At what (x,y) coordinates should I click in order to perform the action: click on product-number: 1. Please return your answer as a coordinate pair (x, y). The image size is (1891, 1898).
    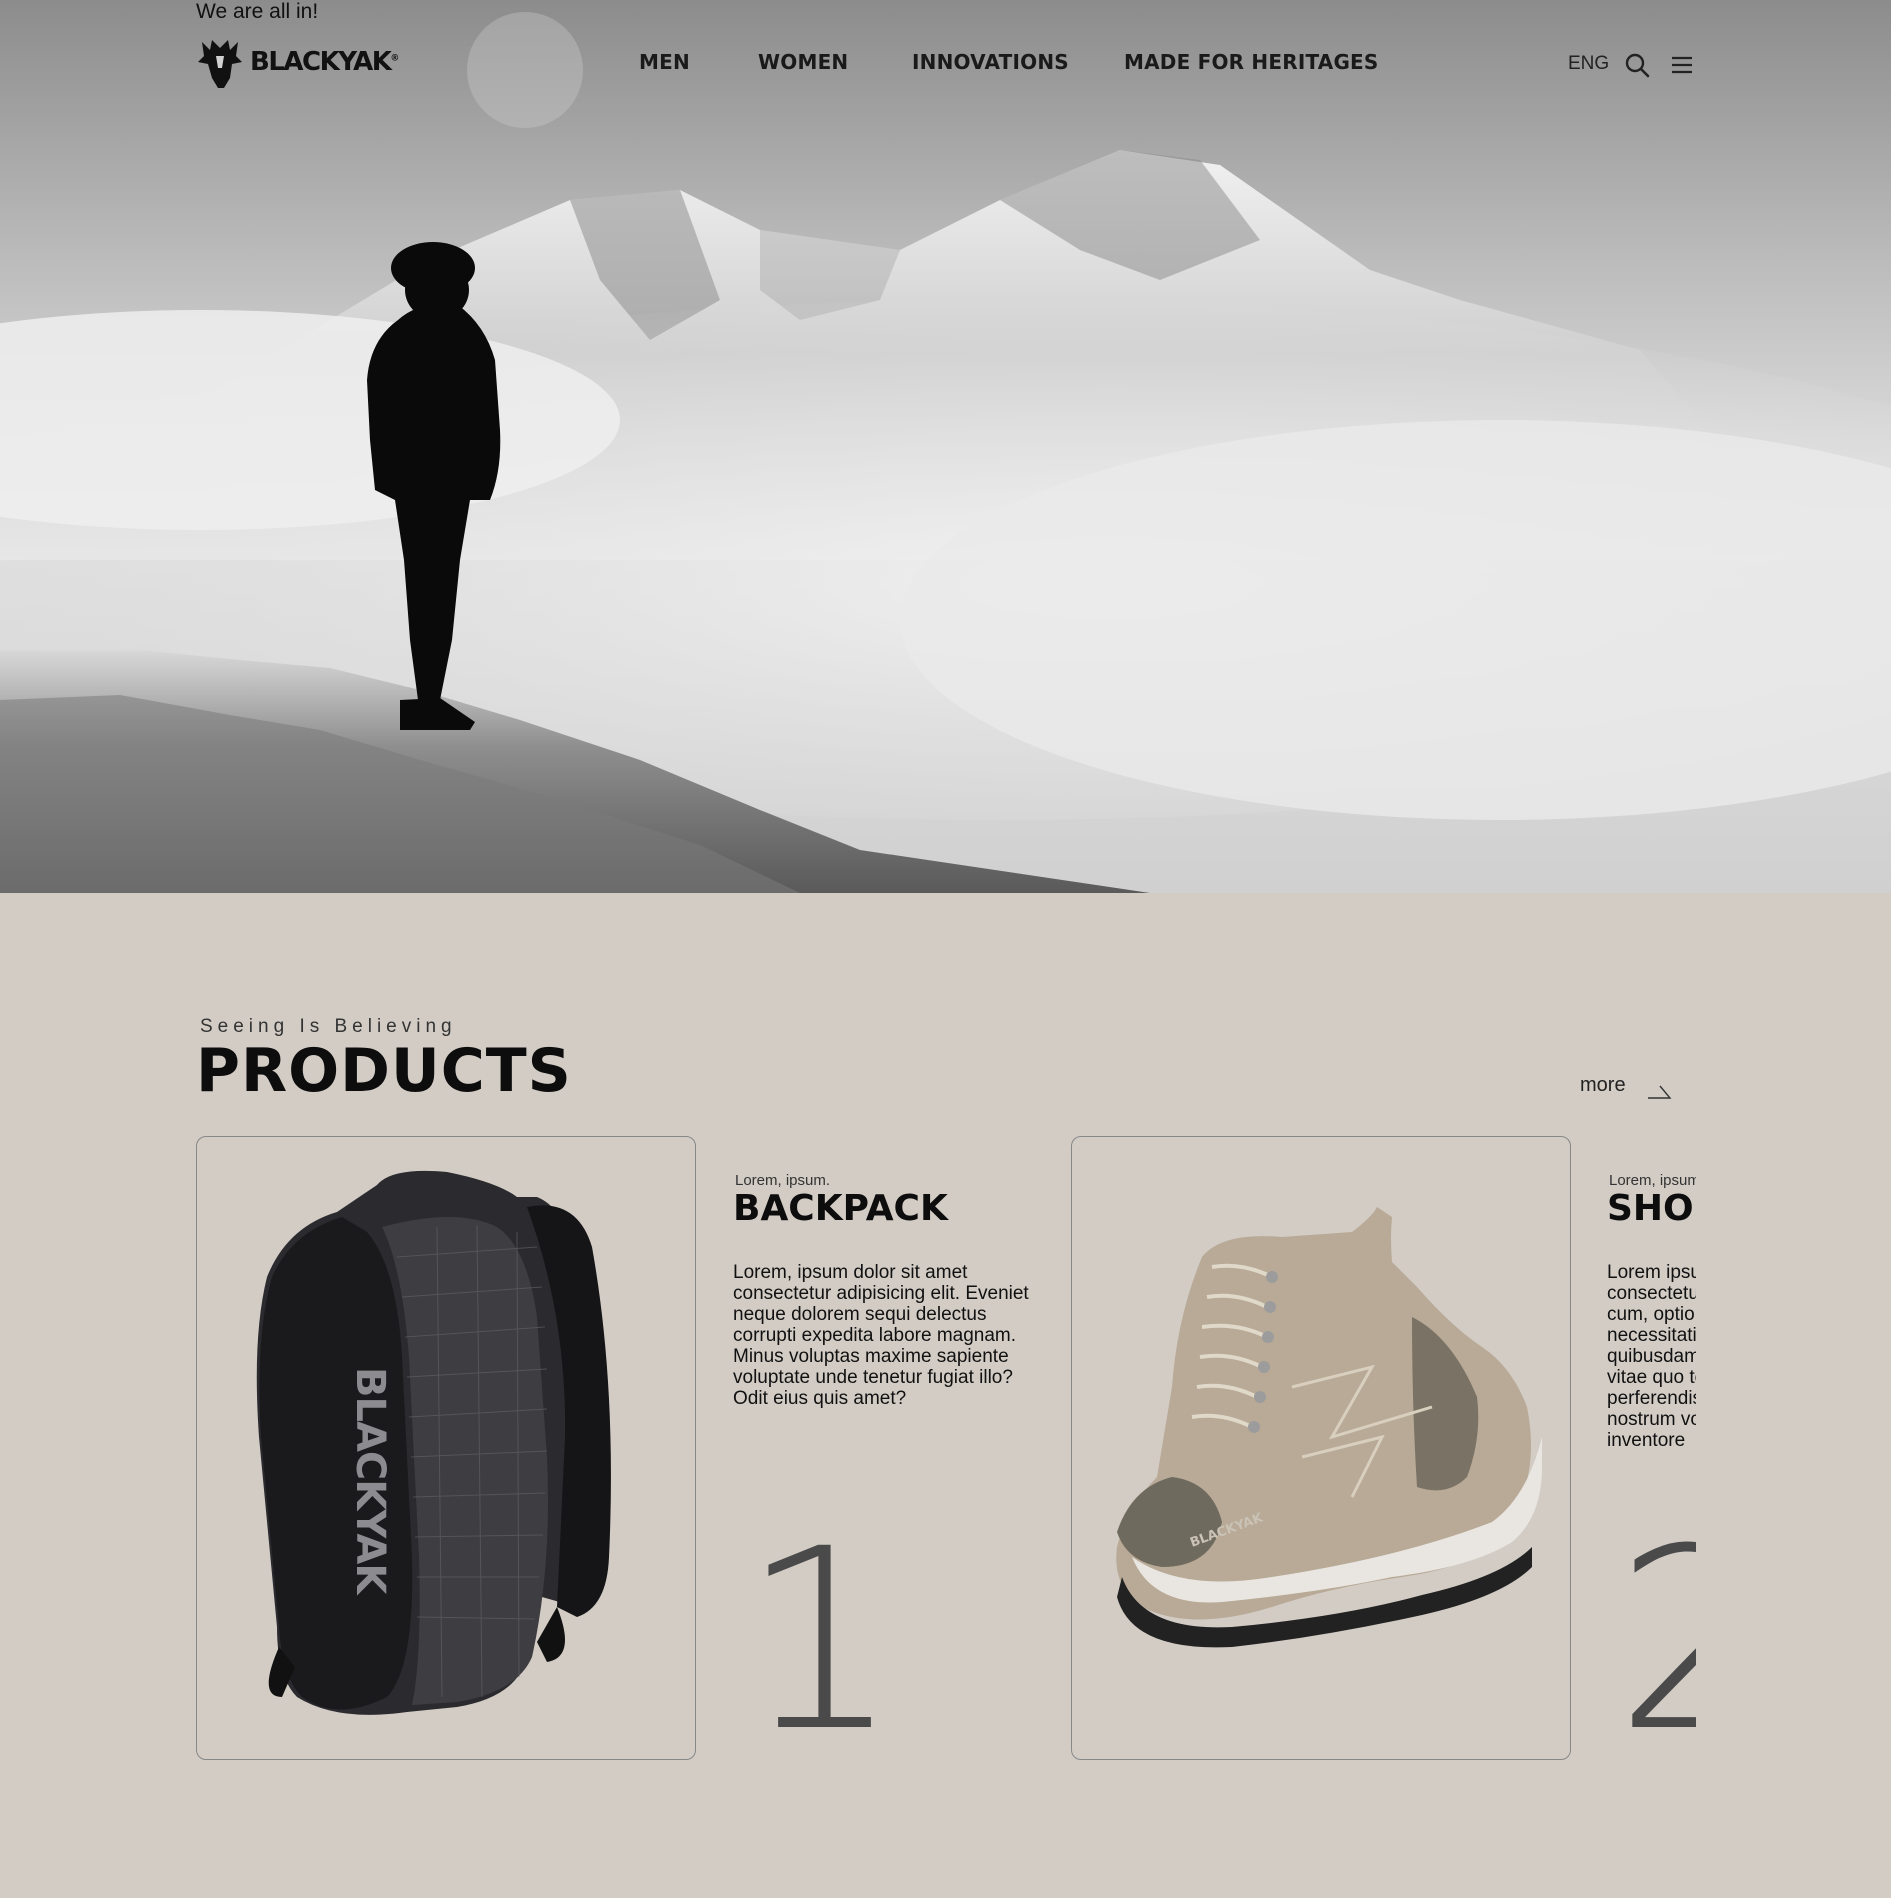
    Looking at the image, I should click on (821, 1628).